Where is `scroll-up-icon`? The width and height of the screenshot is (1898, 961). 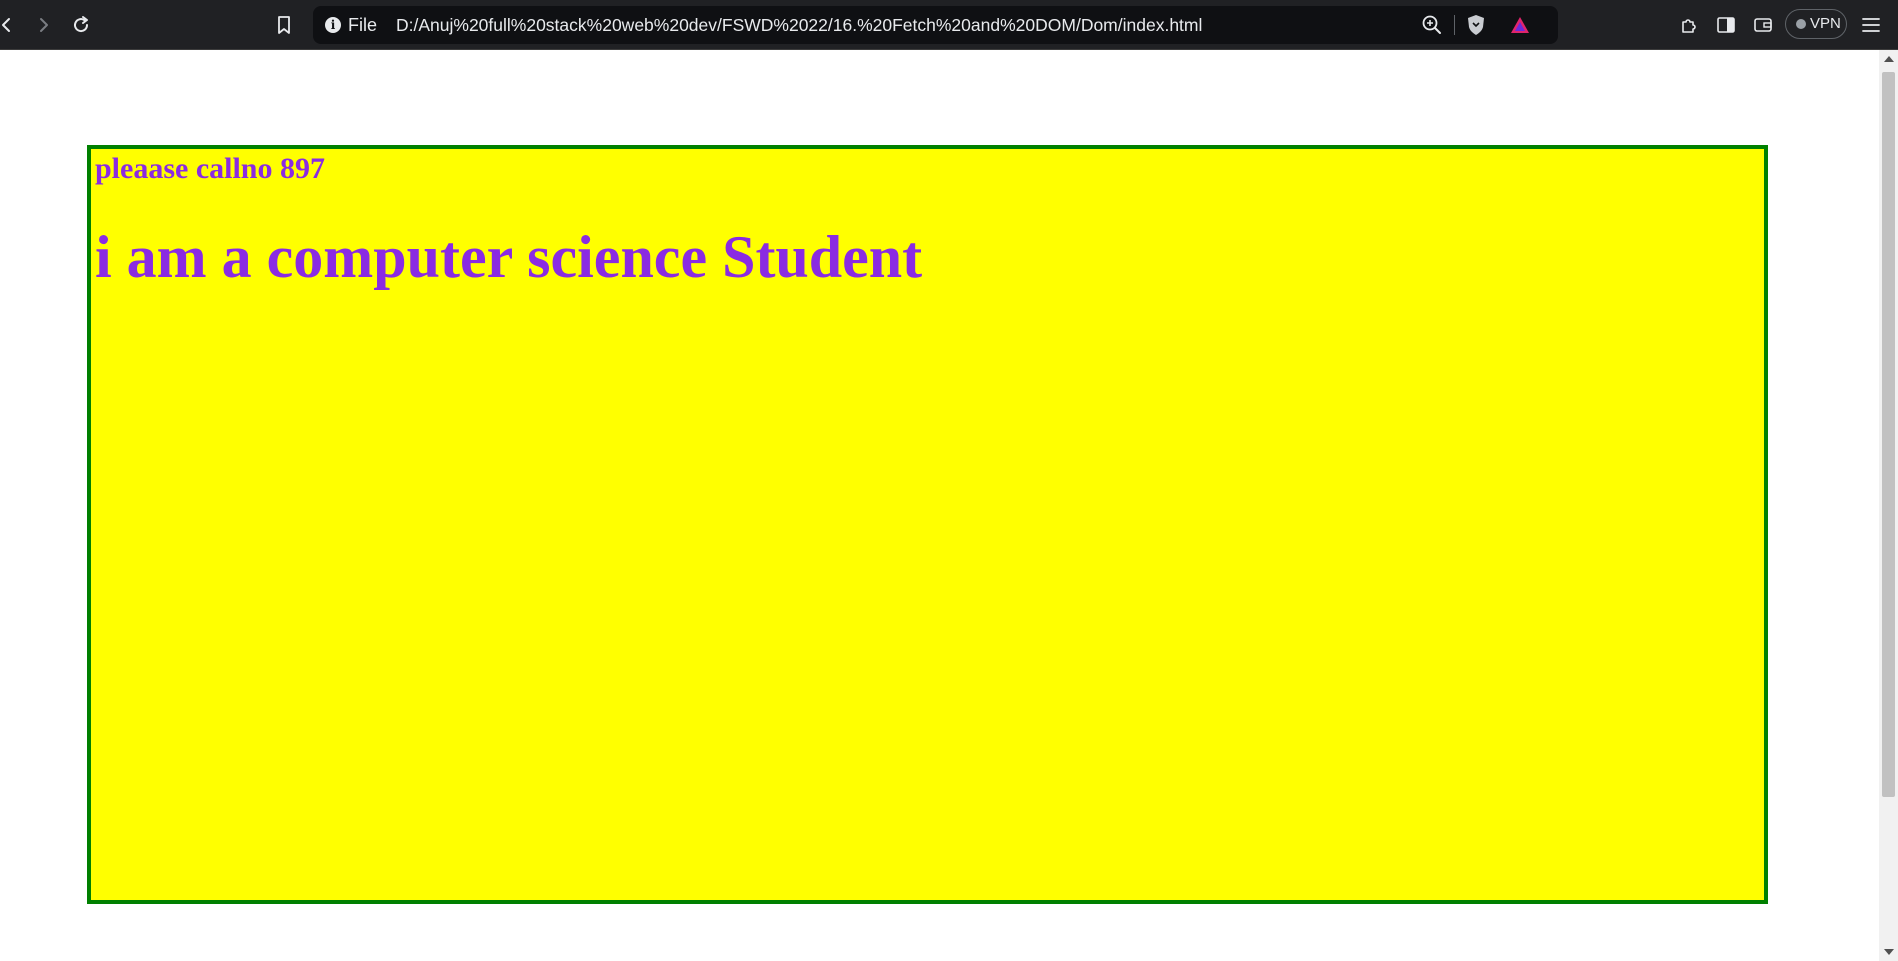
scroll-up-icon is located at coordinates (1889, 59).